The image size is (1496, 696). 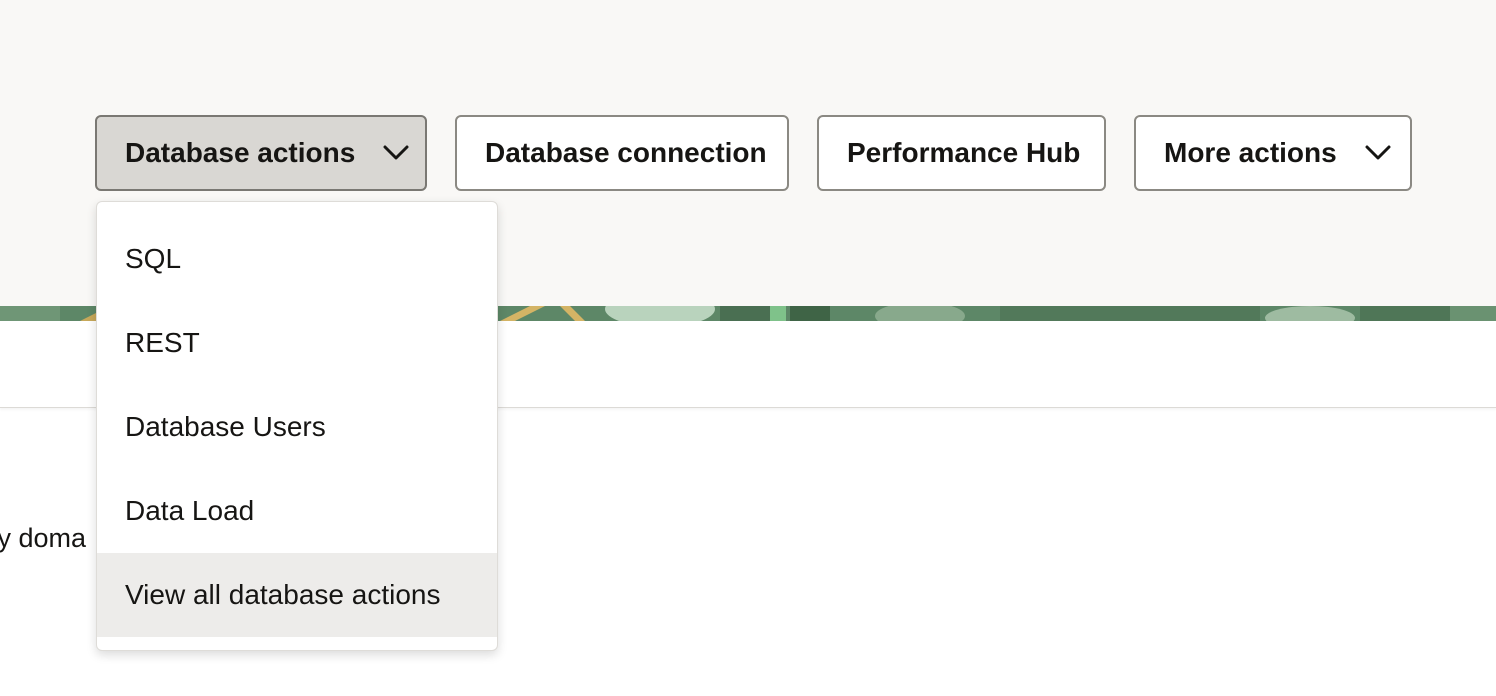 What do you see at coordinates (297, 511) in the screenshot?
I see `menu-item-data-load: Data Load` at bounding box center [297, 511].